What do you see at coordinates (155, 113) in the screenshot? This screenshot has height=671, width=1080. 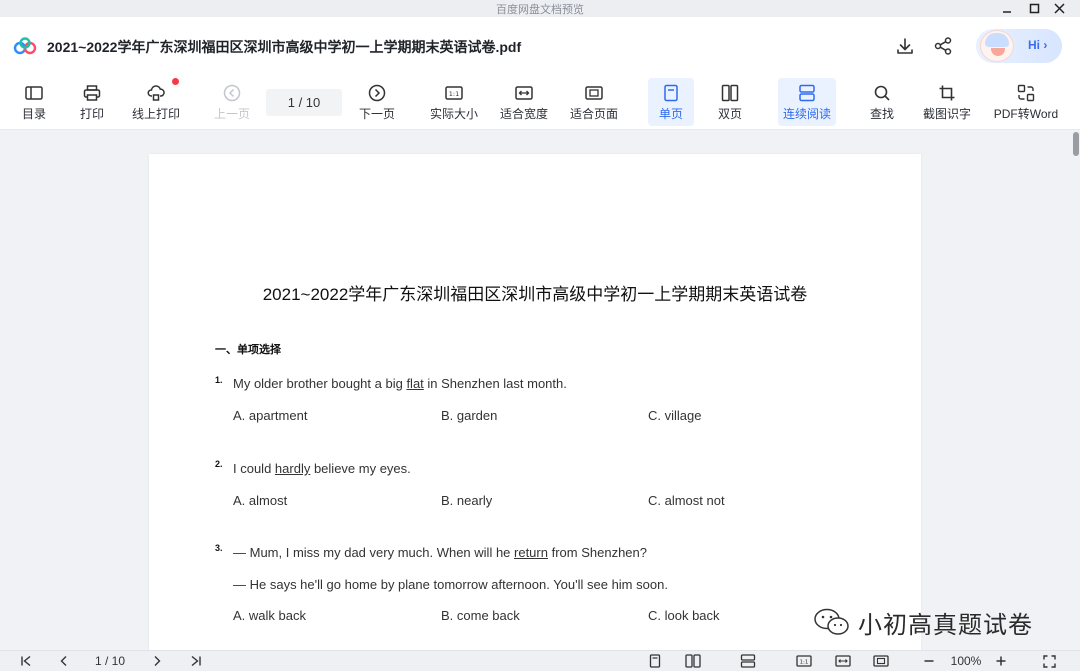 I see `online-print-label: 线上打印` at bounding box center [155, 113].